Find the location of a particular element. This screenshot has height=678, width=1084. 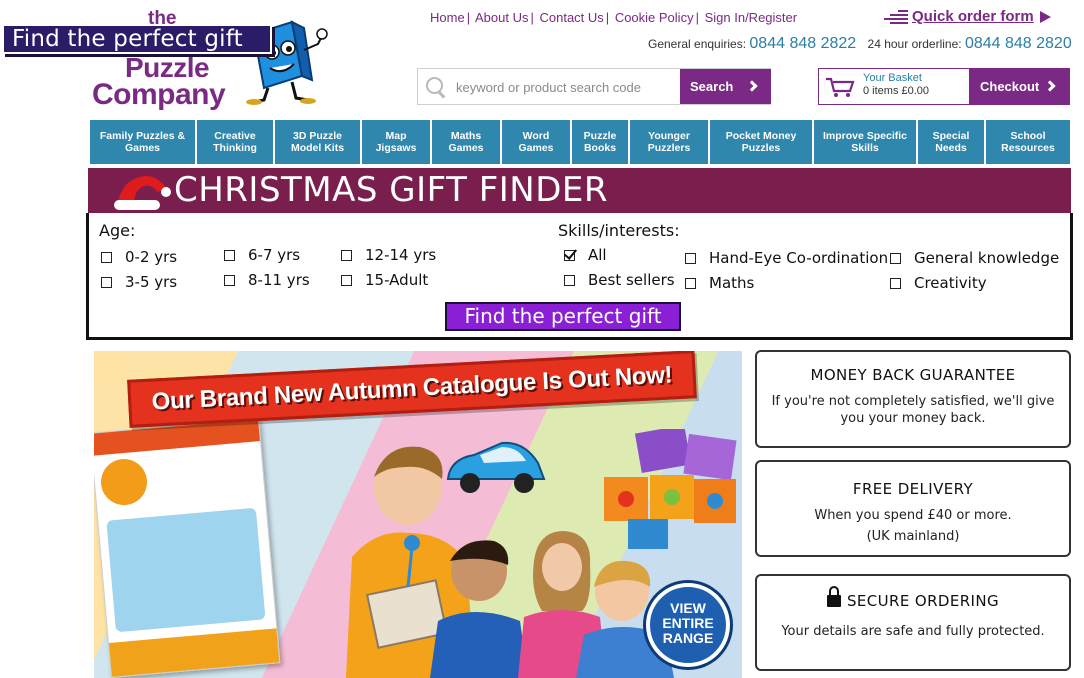

age-option: 3-5 yrs is located at coordinates (139, 282).